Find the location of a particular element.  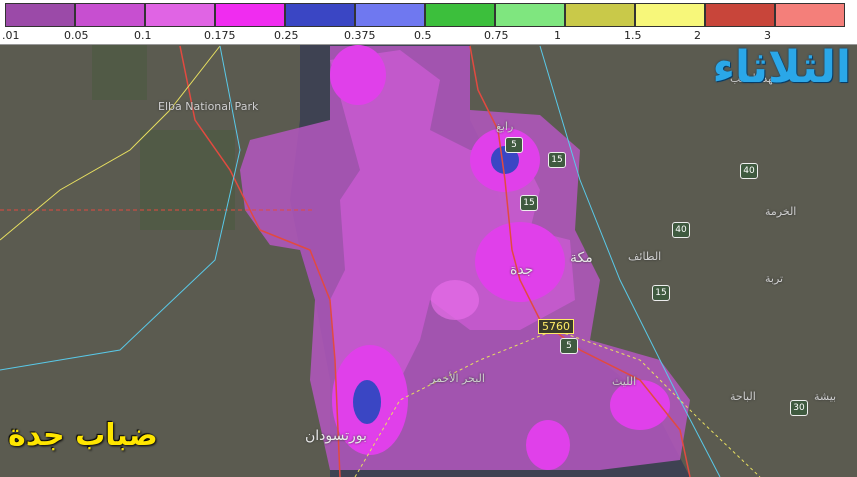

legend-tick-label: 2 is located at coordinates (697, 35).